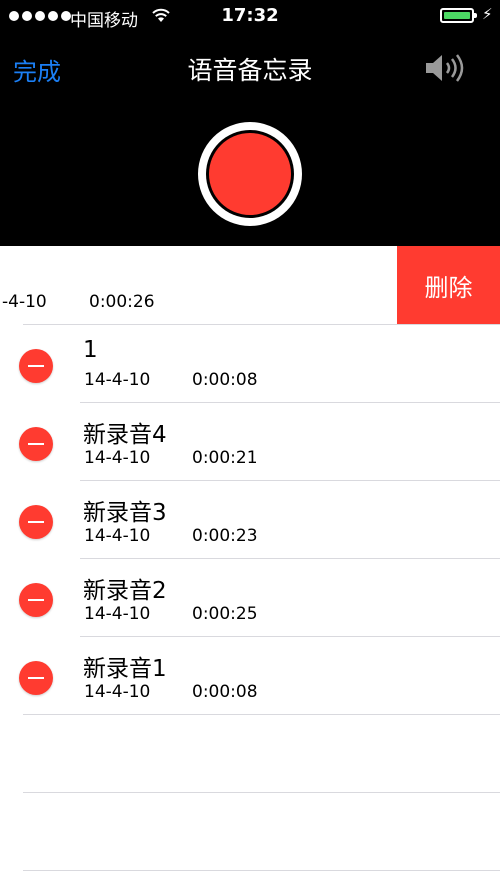  What do you see at coordinates (250, 519) in the screenshot?
I see `recording-row: 新录音3 14-4-10 0:00:23` at bounding box center [250, 519].